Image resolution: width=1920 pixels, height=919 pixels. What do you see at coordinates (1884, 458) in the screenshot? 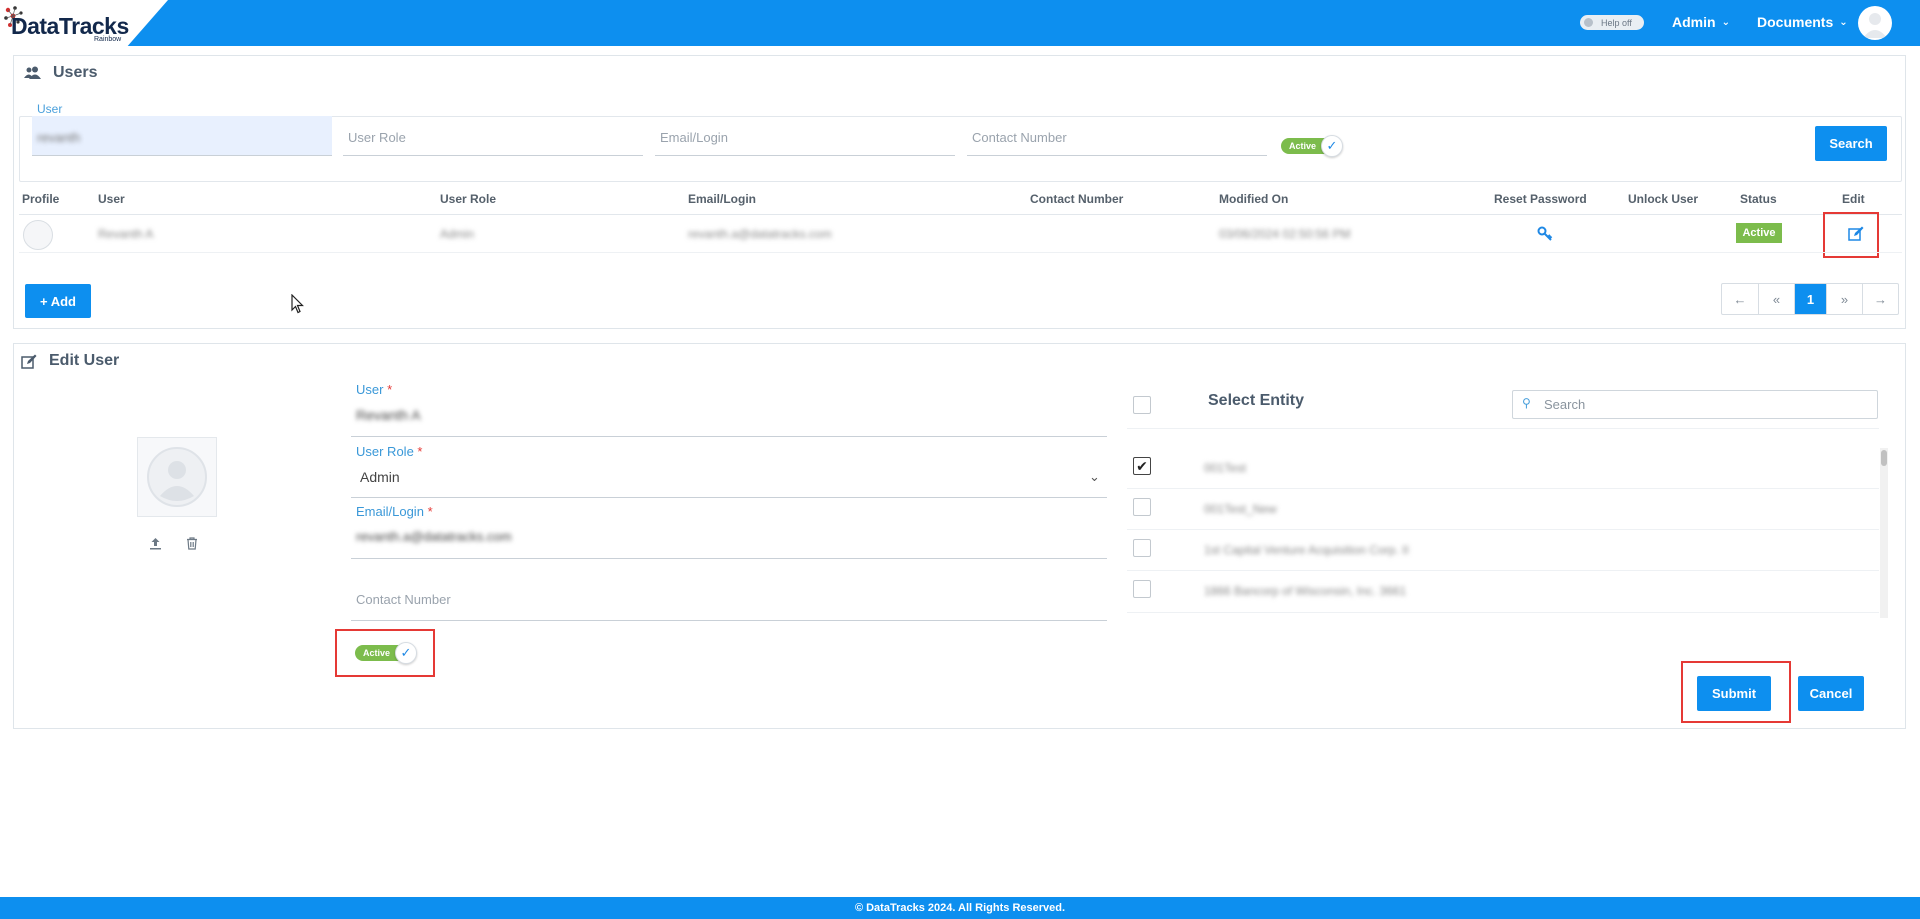
I see `scrollbar-thumb` at bounding box center [1884, 458].